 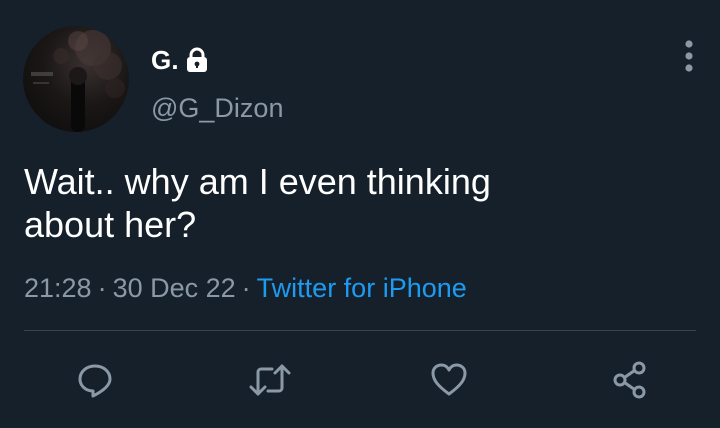 I want to click on tweet-date: 30 Dec 22, so click(x=174, y=288).